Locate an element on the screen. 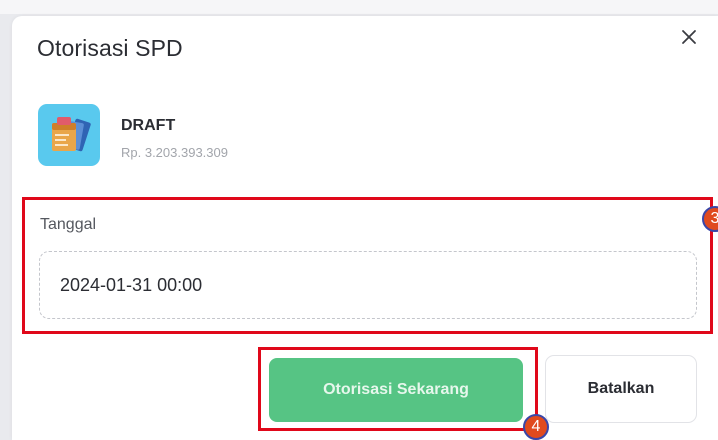 The height and width of the screenshot is (440, 718). documents-icon is located at coordinates (69, 135).